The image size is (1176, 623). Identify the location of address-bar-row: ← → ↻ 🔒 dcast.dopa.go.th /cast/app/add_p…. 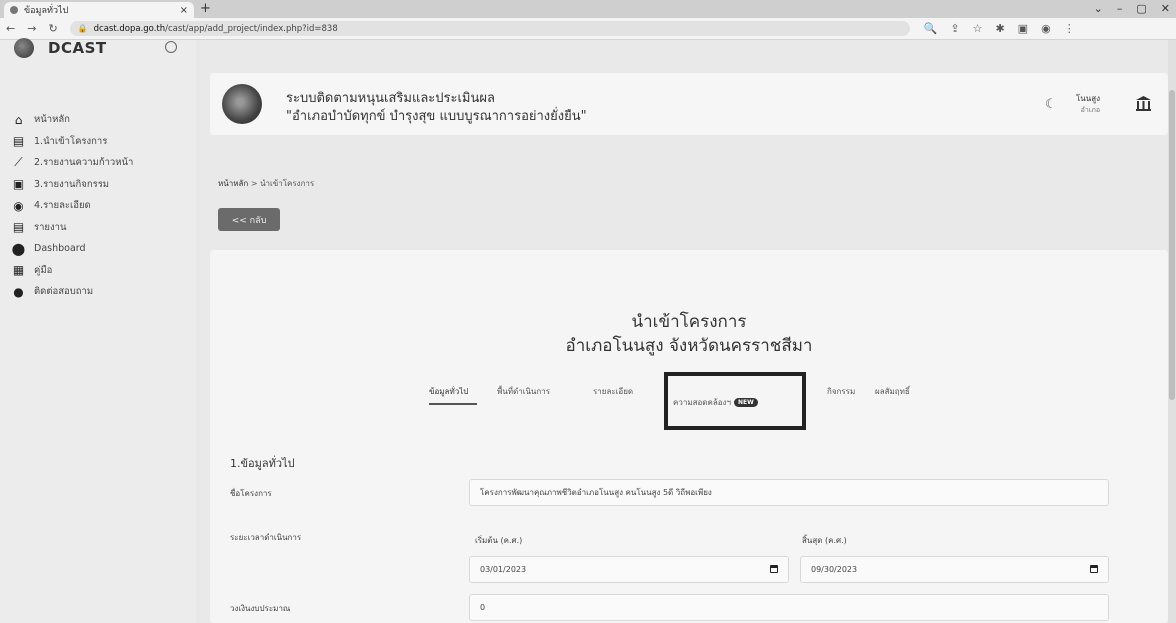
(588, 29).